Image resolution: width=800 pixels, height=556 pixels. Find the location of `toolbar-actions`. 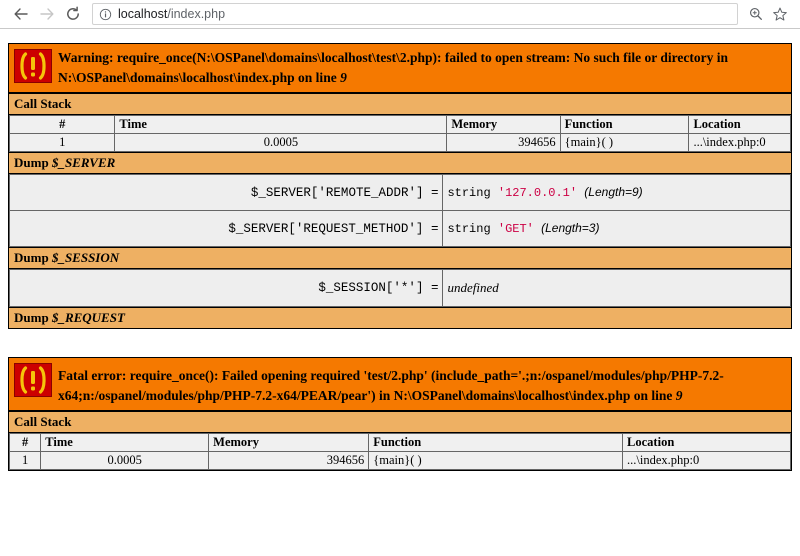

toolbar-actions is located at coordinates (768, 14).